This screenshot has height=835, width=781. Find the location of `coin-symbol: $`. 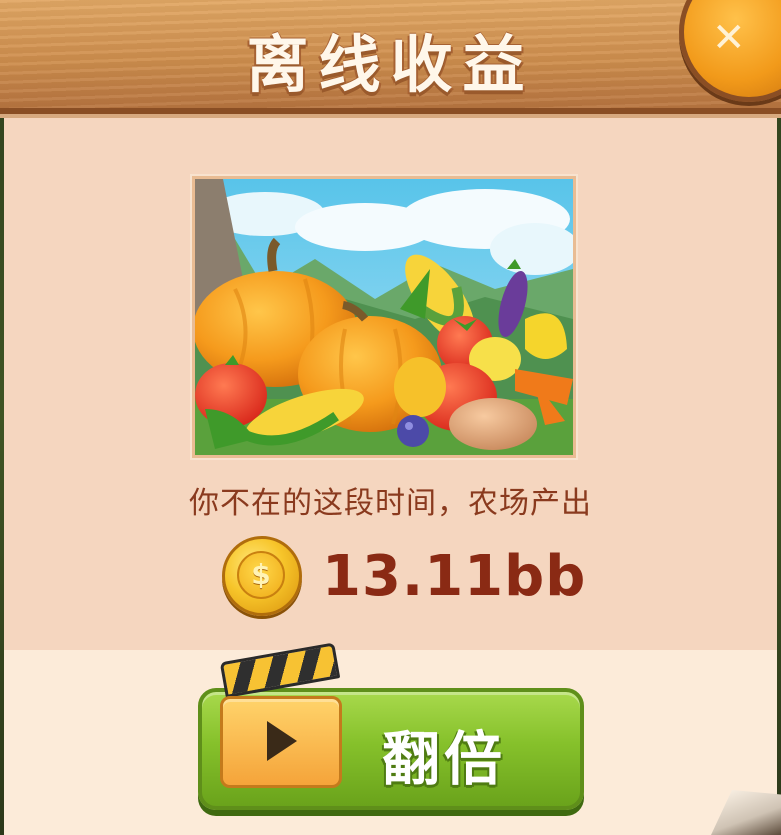

coin-symbol: $ is located at coordinates (261, 574).